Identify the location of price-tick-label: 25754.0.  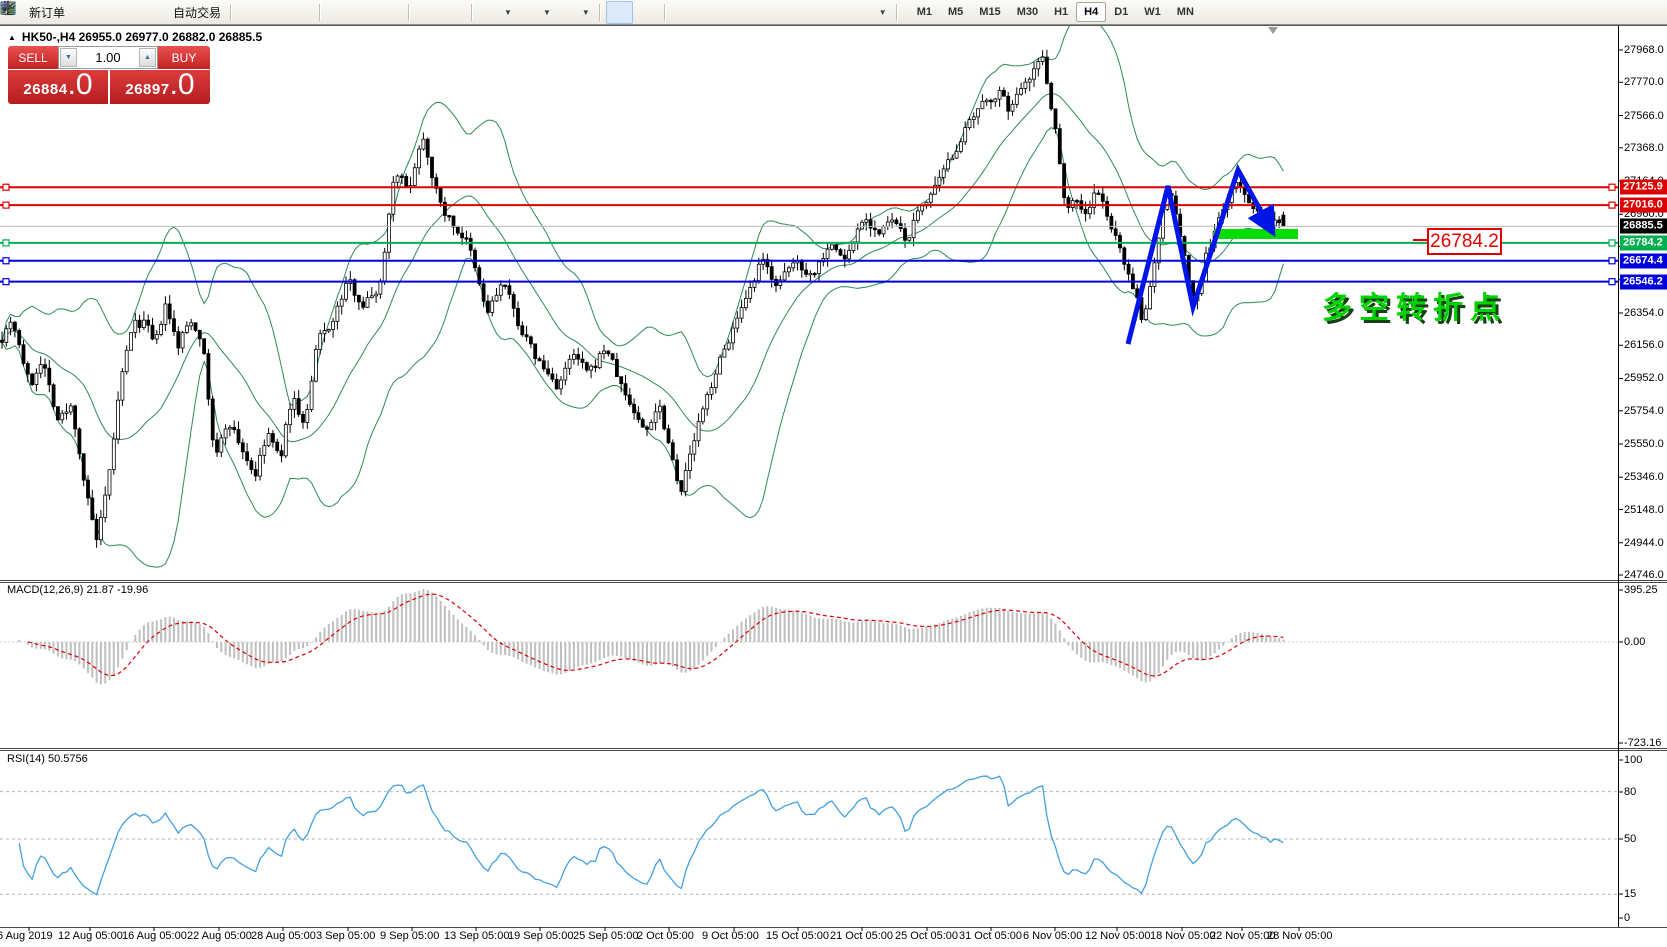
(1644, 410).